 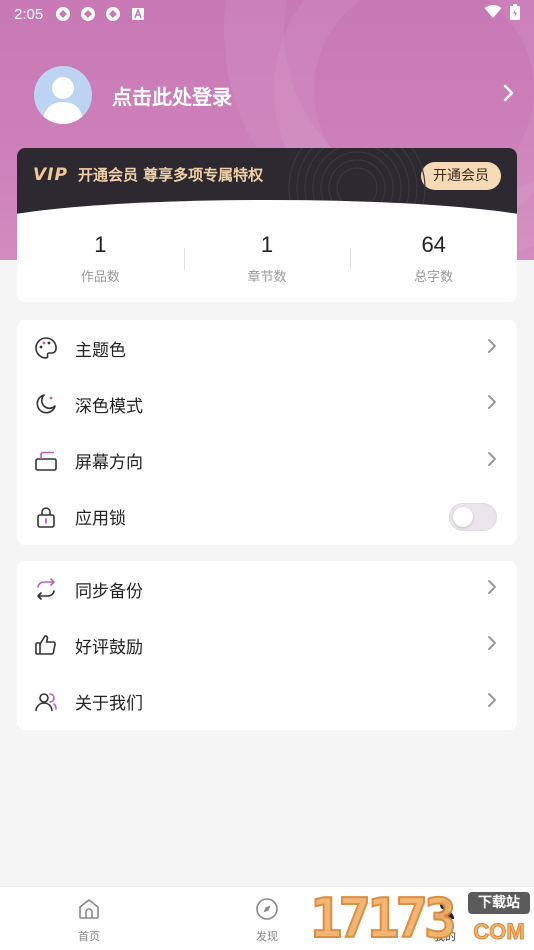 I want to click on stat-value: 64, so click(x=433, y=244).